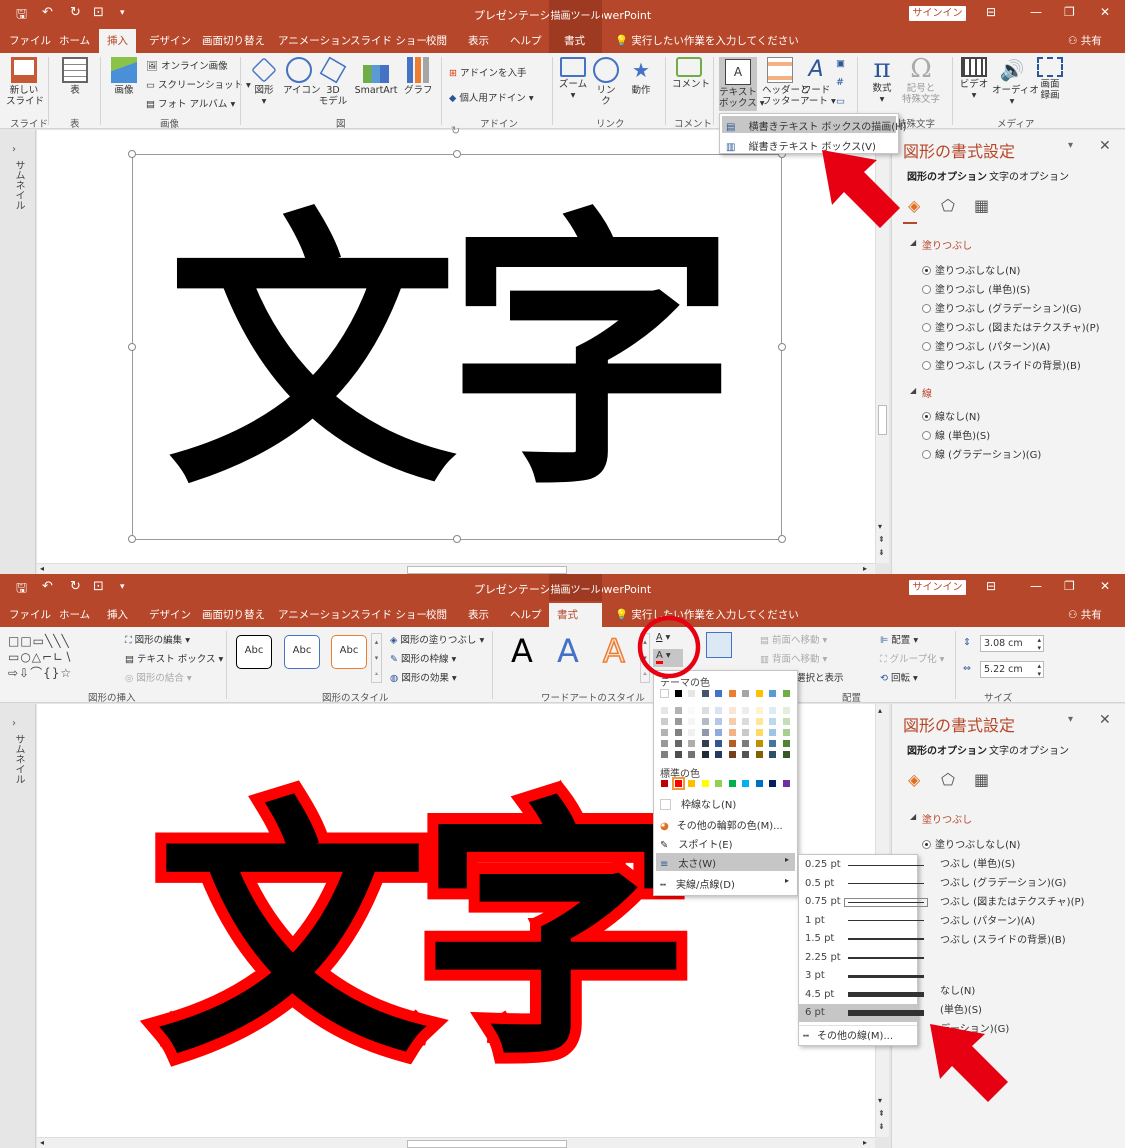 The height and width of the screenshot is (1148, 1125). What do you see at coordinates (882, 80) in the screenshot?
I see `equation-button: π 数式 ▾` at bounding box center [882, 80].